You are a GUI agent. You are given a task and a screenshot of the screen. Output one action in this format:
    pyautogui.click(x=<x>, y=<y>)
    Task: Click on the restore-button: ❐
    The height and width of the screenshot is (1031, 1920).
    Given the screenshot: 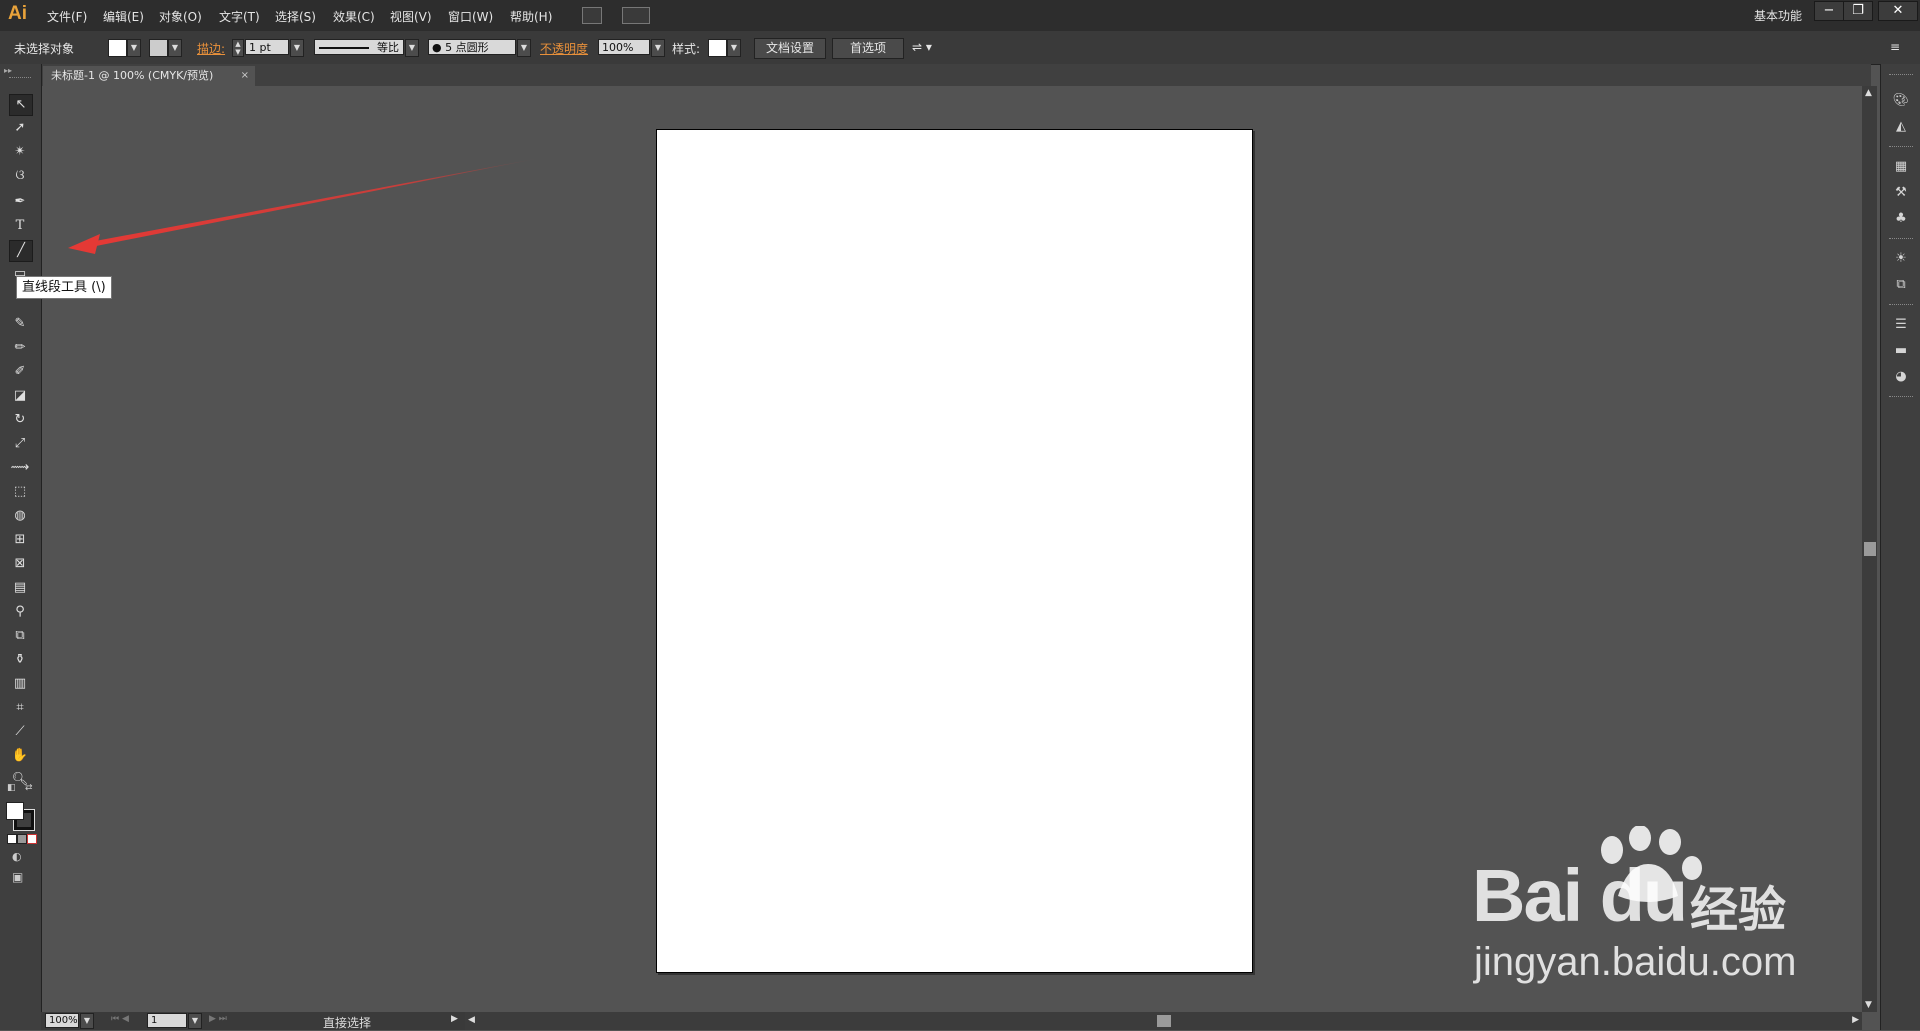 What is the action you would take?
    pyautogui.click(x=1858, y=11)
    